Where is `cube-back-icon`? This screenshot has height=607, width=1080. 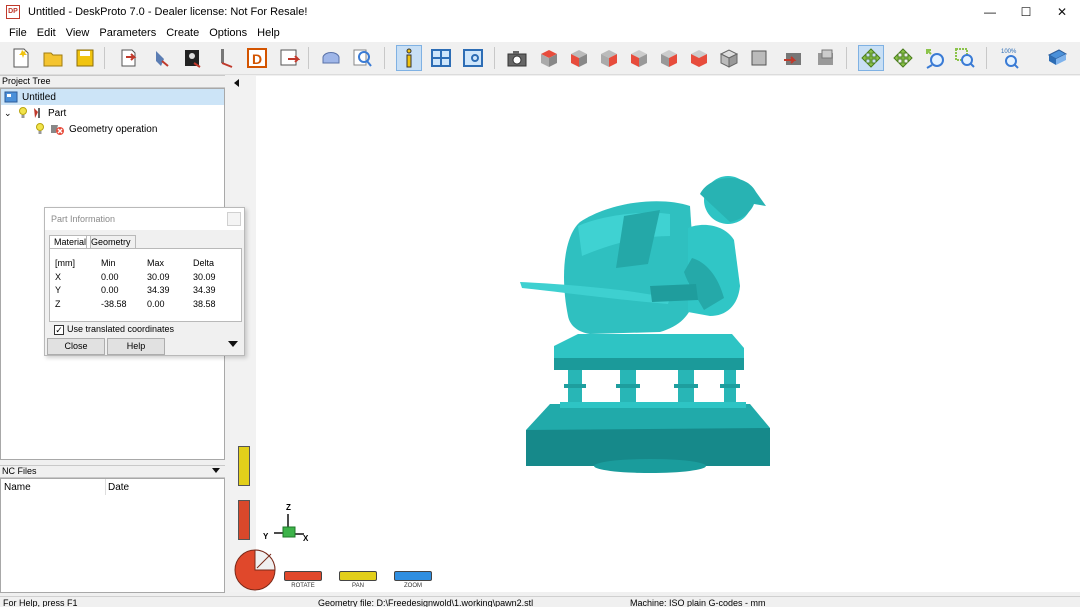
cube-back-icon is located at coordinates (639, 58).